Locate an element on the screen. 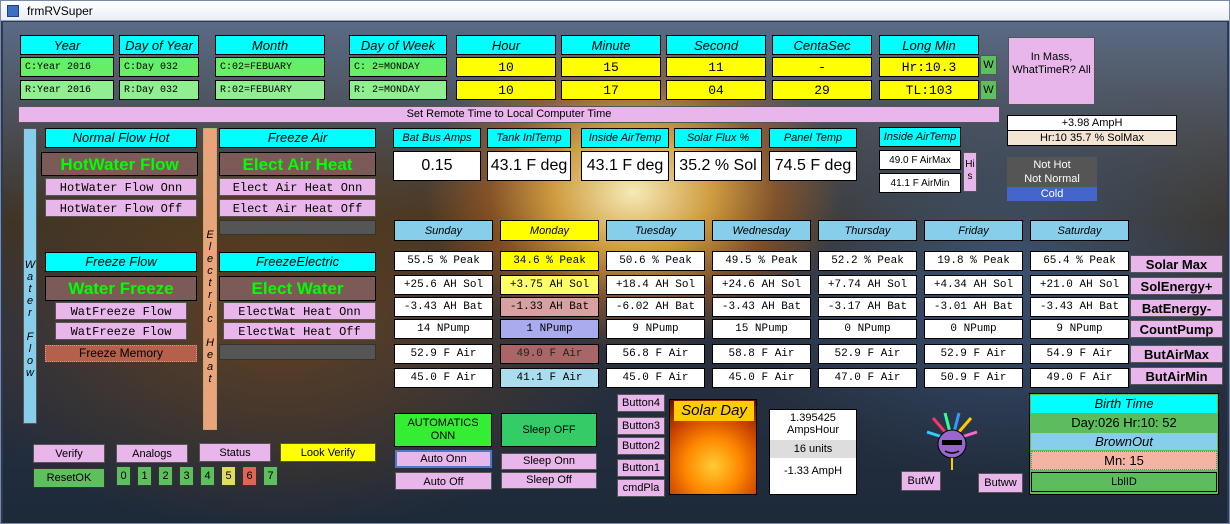 The image size is (1230, 524). air-max-value: 49.0 F AirMax is located at coordinates (920, 160).